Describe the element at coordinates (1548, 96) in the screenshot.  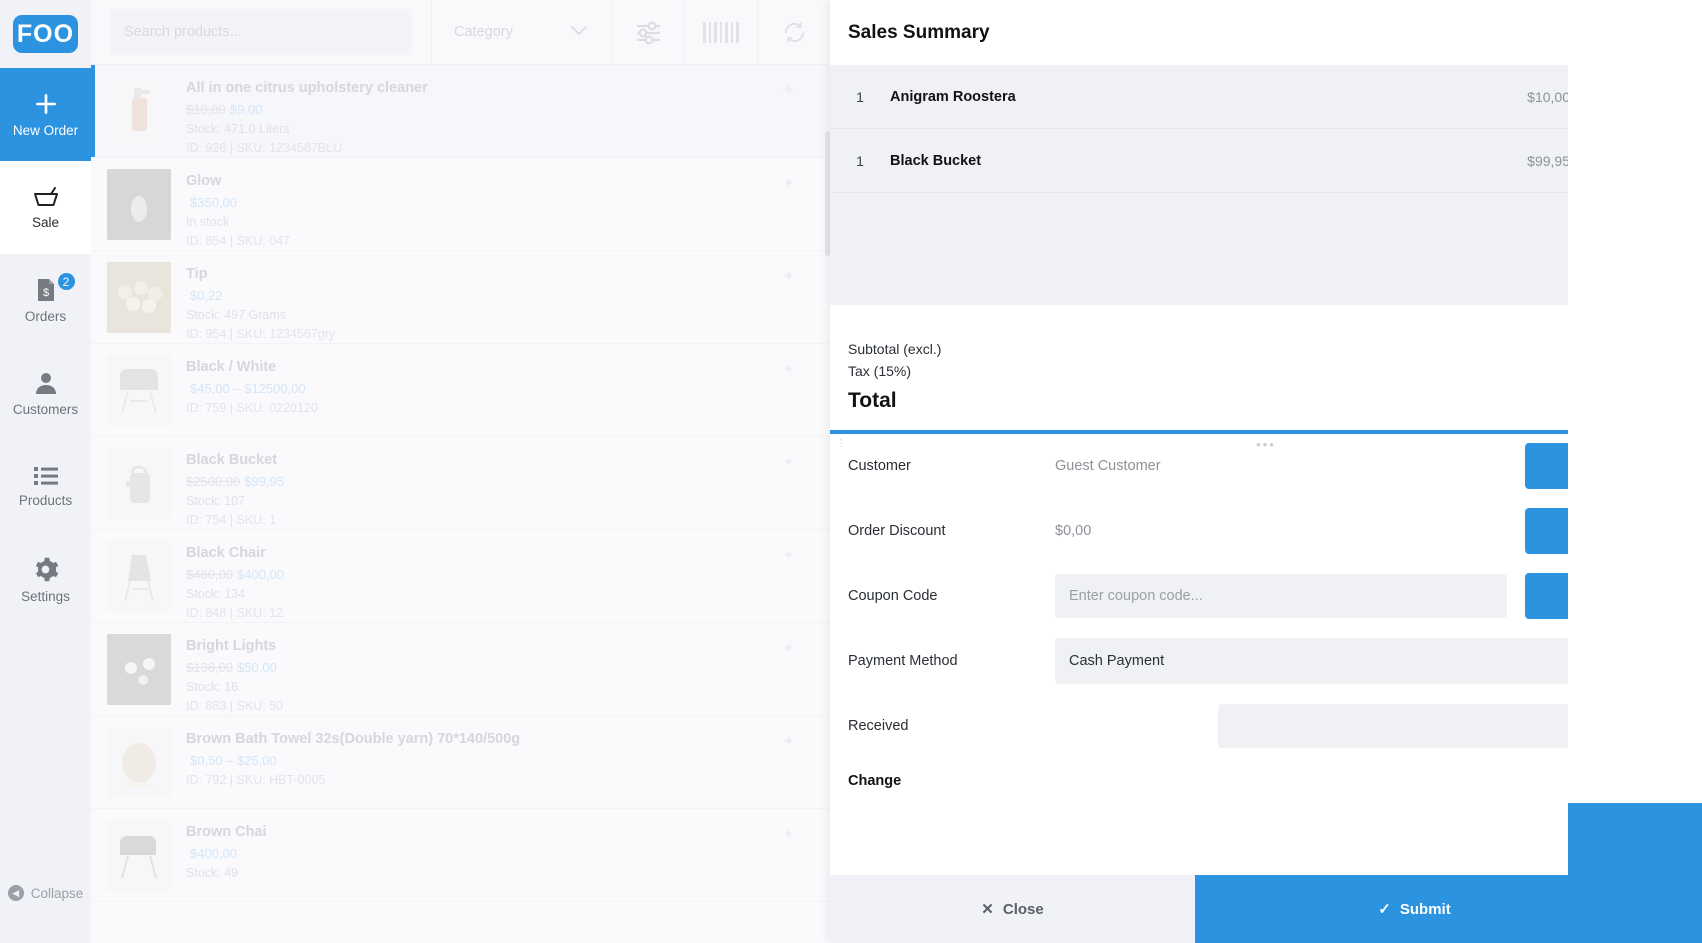
I see `cart-unit-price: $10,00` at that location.